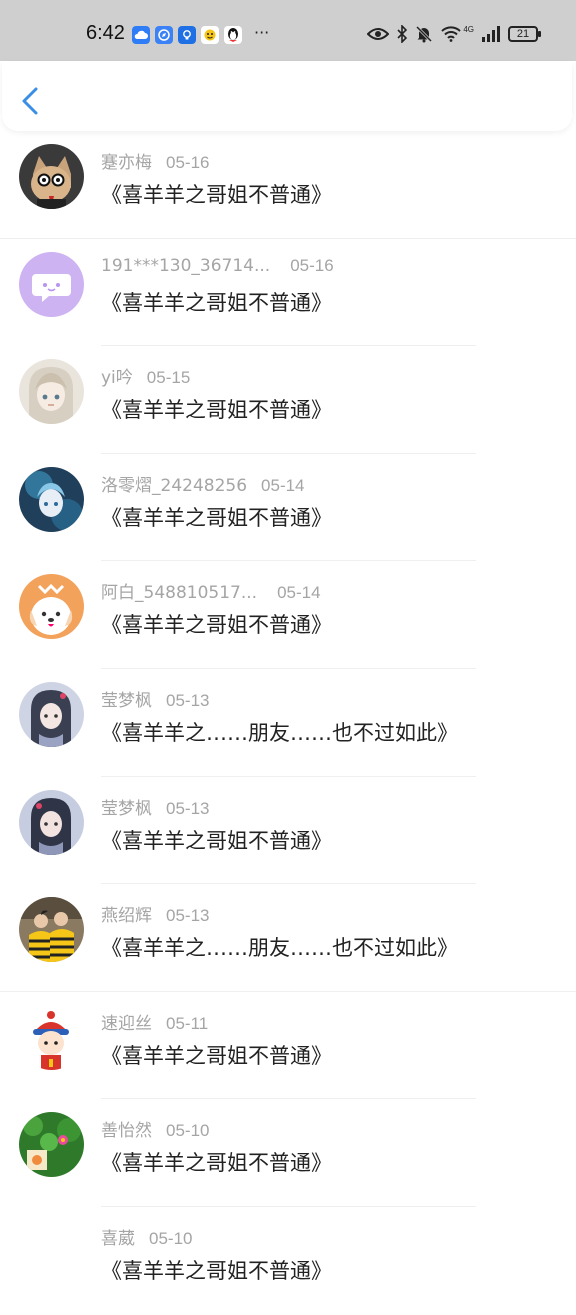  What do you see at coordinates (491, 34) in the screenshot?
I see `signal-icon` at bounding box center [491, 34].